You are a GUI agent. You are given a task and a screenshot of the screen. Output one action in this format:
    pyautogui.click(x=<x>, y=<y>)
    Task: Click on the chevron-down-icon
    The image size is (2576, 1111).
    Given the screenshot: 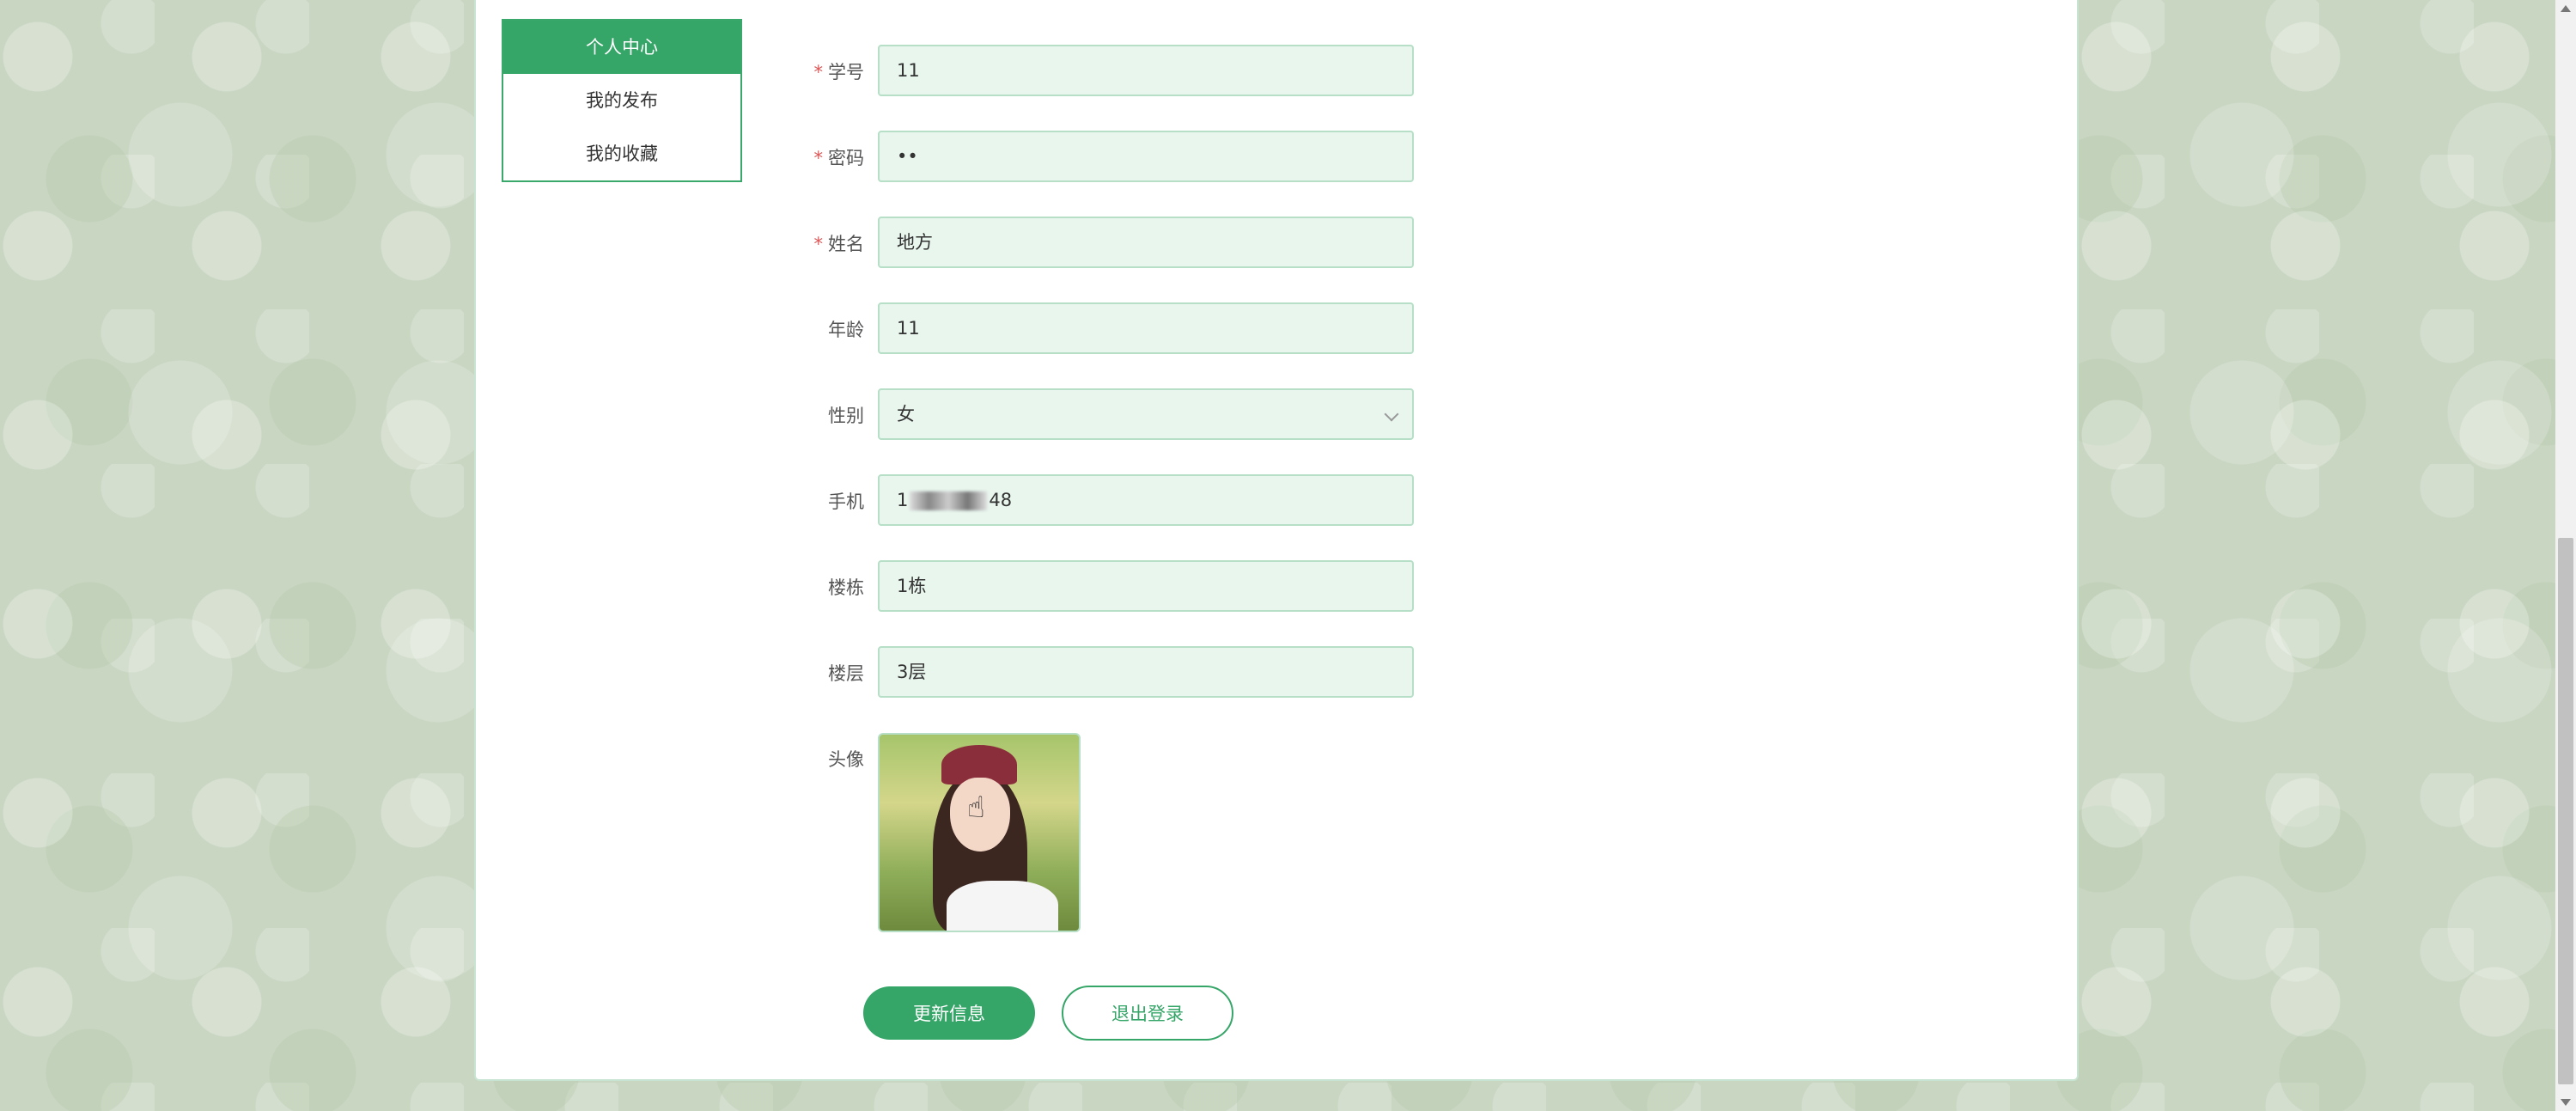 What is the action you would take?
    pyautogui.click(x=1391, y=414)
    